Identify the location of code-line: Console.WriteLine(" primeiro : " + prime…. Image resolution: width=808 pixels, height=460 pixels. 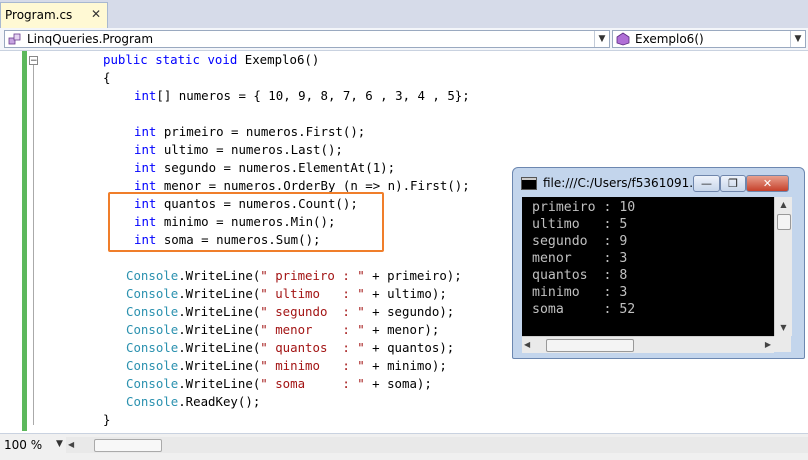
(294, 276).